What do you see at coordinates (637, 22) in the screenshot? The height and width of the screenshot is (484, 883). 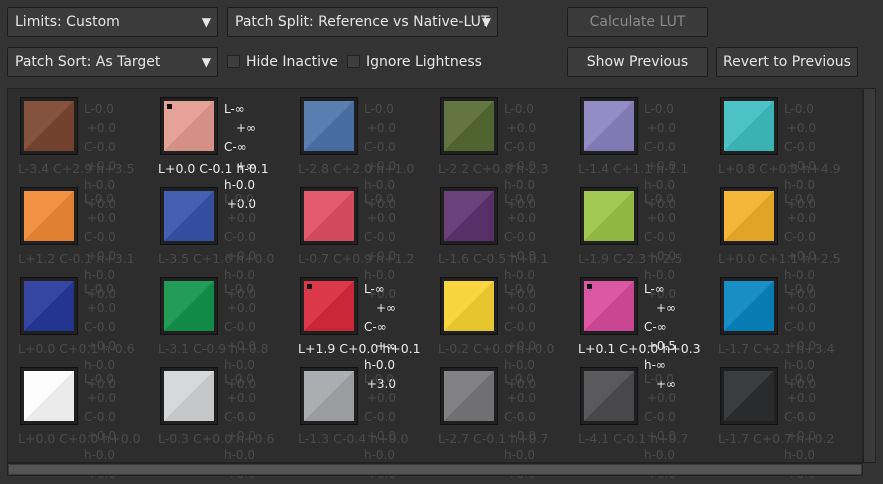 I see `calculate-lut-button: Calculate LUT` at bounding box center [637, 22].